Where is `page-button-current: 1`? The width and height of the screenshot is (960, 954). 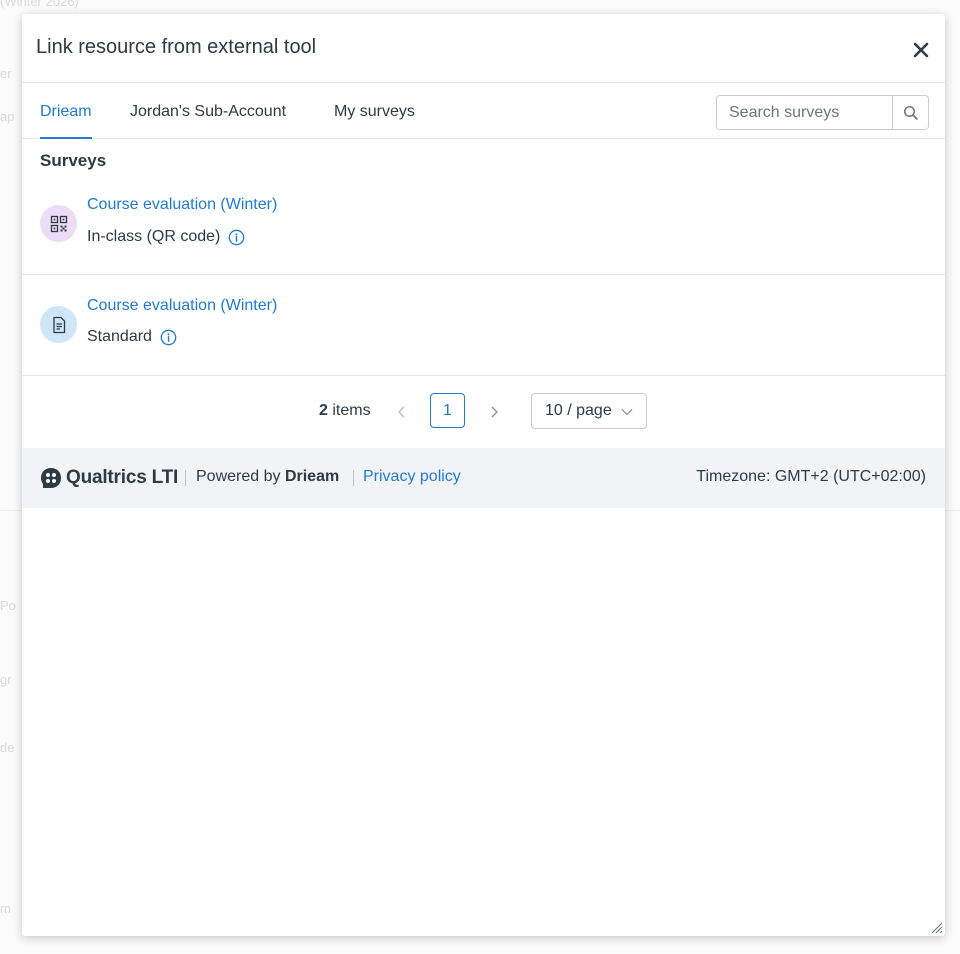
page-button-current: 1 is located at coordinates (447, 410).